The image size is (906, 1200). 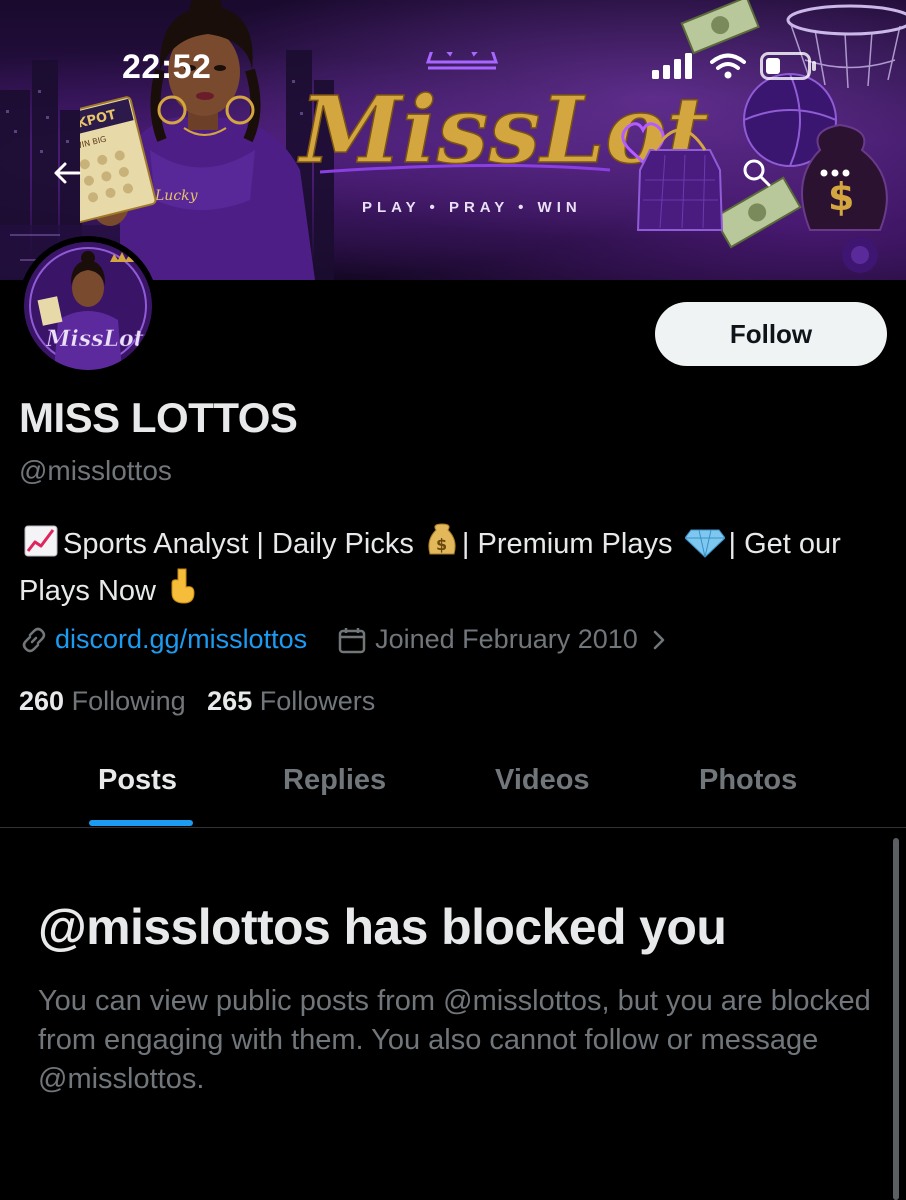 I want to click on more-dots-icon, so click(x=835, y=173).